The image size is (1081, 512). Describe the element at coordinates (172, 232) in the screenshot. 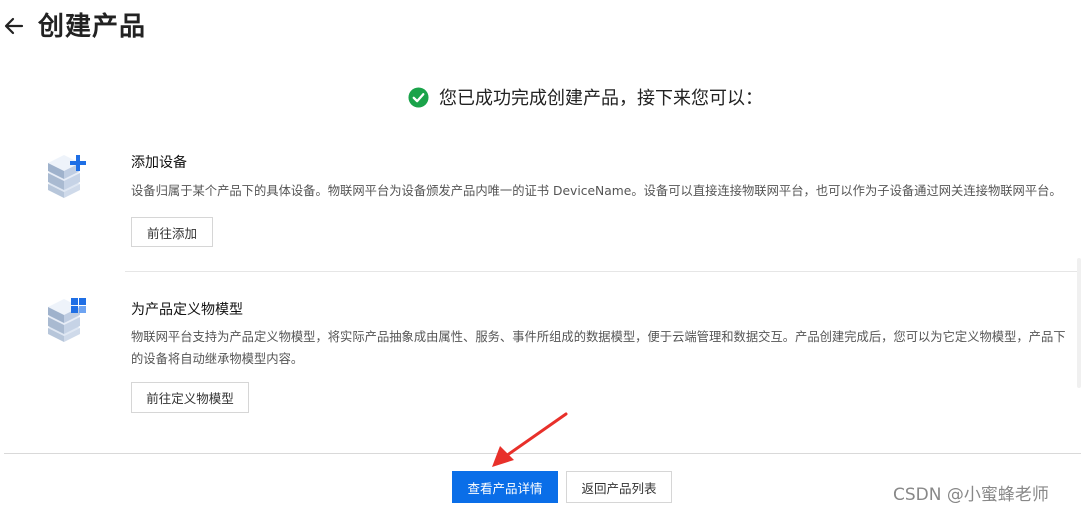

I see `go-add-device-button: 前往添加` at that location.